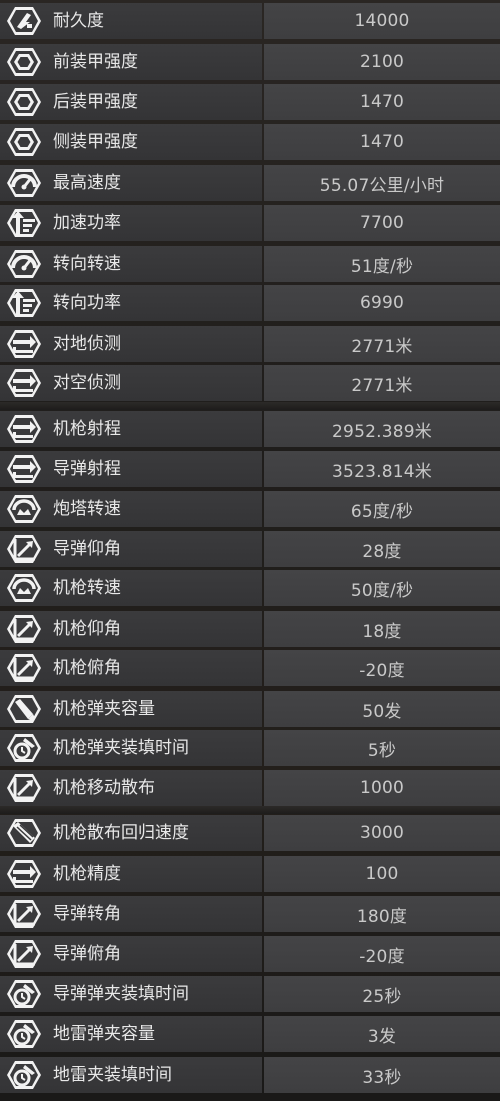 The image size is (500, 1101). What do you see at coordinates (382, 954) in the screenshot?
I see `stat-value: -20度` at bounding box center [382, 954].